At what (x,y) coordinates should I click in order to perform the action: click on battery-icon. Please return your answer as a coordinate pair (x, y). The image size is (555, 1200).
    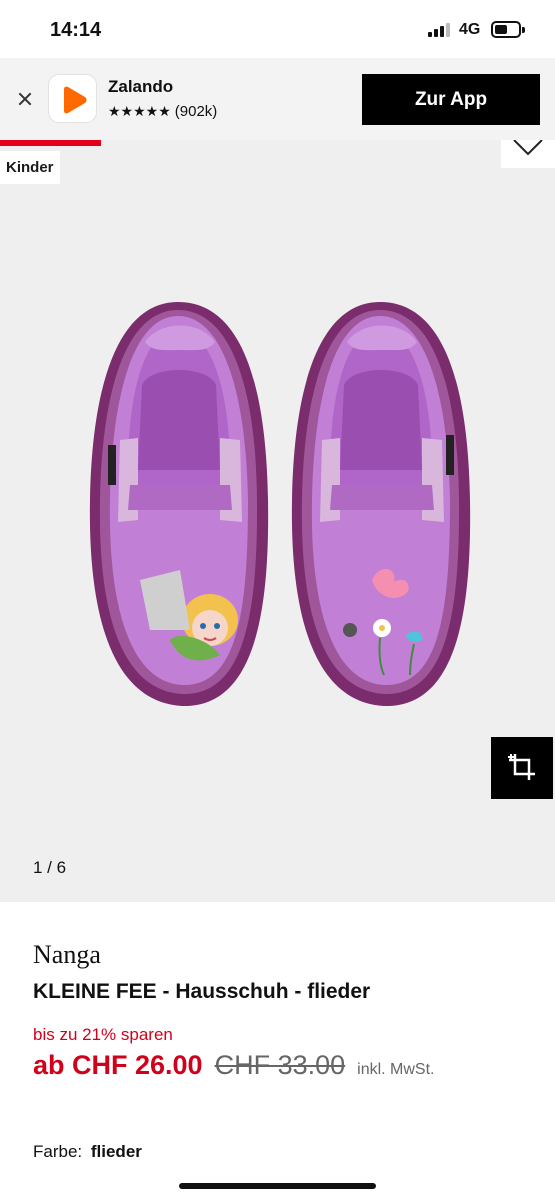
    Looking at the image, I should click on (508, 29).